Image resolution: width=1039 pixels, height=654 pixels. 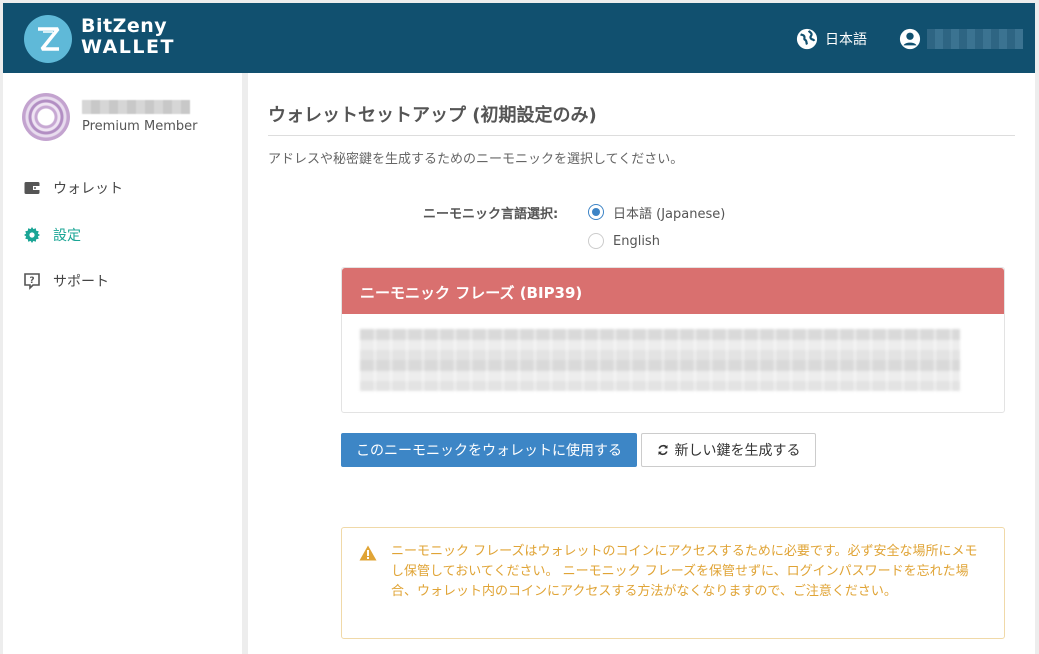 What do you see at coordinates (489, 450) in the screenshot?
I see `use-mnemonic-button: このニーモニックをウォレットに使用する` at bounding box center [489, 450].